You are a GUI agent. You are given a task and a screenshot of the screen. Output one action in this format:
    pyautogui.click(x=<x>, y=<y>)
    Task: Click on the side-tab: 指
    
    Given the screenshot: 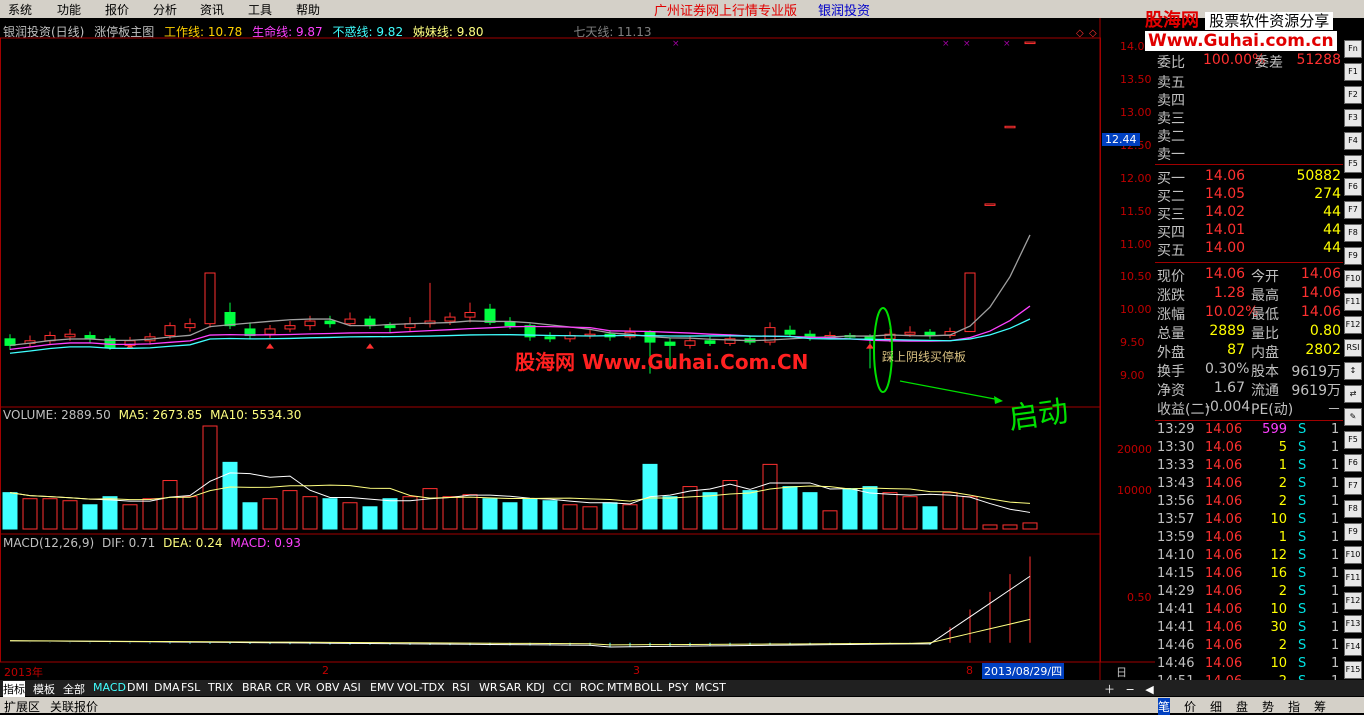 What is the action you would take?
    pyautogui.click(x=1294, y=706)
    